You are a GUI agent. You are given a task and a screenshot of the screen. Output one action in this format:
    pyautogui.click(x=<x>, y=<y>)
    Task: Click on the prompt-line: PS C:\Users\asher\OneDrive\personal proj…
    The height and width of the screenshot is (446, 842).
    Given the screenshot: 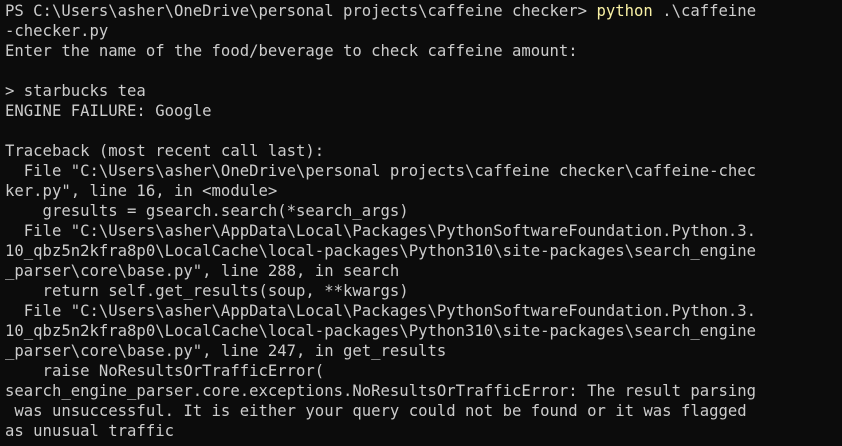 What is the action you would take?
    pyautogui.click(x=423, y=11)
    